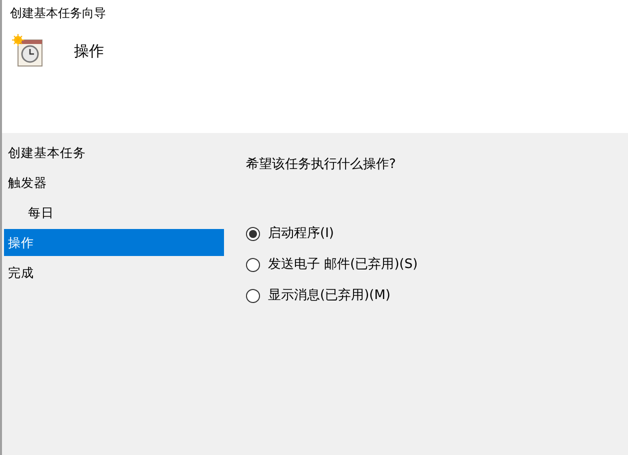 The height and width of the screenshot is (455, 628). I want to click on window-title: 创建基本任务向导, so click(58, 13).